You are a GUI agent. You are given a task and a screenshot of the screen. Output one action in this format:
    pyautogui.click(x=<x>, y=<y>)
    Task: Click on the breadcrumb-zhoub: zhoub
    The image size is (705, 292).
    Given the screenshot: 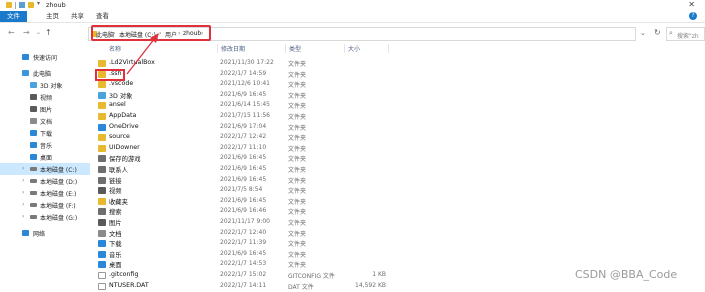 What is the action you would take?
    pyautogui.click(x=192, y=33)
    